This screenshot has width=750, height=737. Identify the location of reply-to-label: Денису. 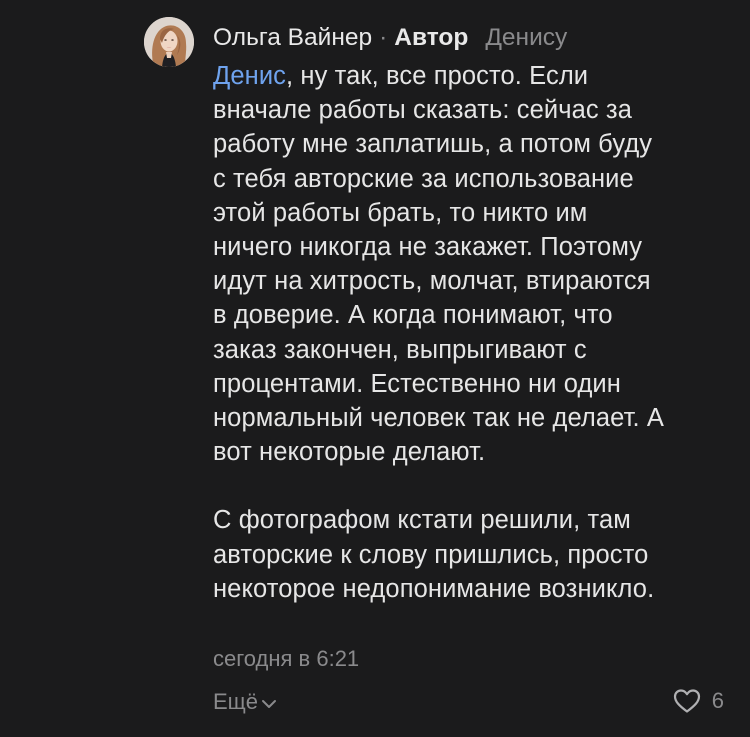
(526, 38).